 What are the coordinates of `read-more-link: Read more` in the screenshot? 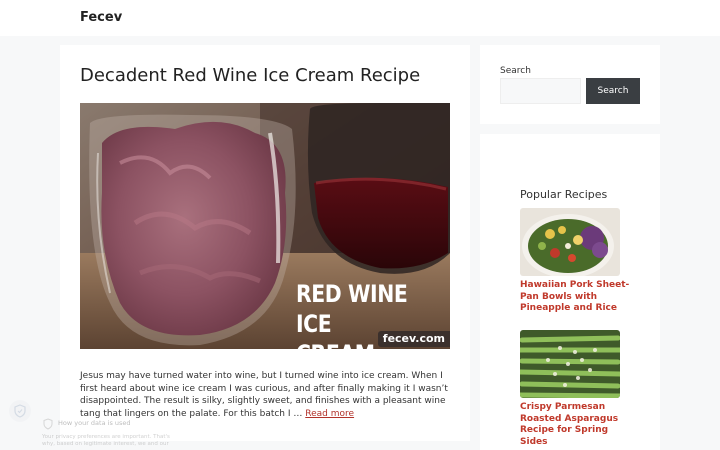 It's located at (329, 414).